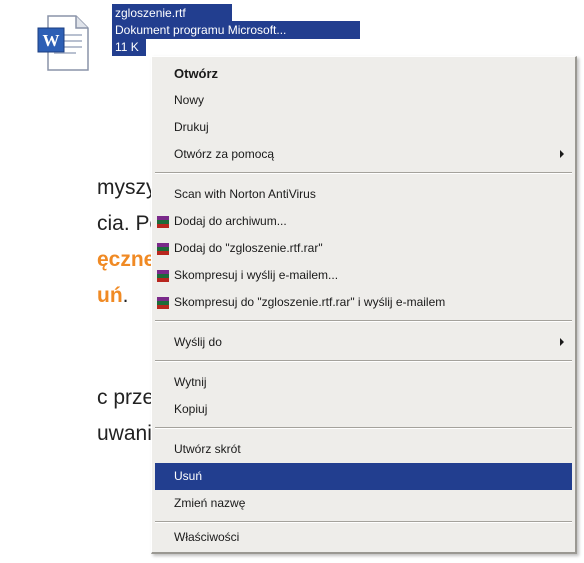 This screenshot has width=584, height=563. Describe the element at coordinates (190, 382) in the screenshot. I see `menu-item-label: Wytnij` at that location.